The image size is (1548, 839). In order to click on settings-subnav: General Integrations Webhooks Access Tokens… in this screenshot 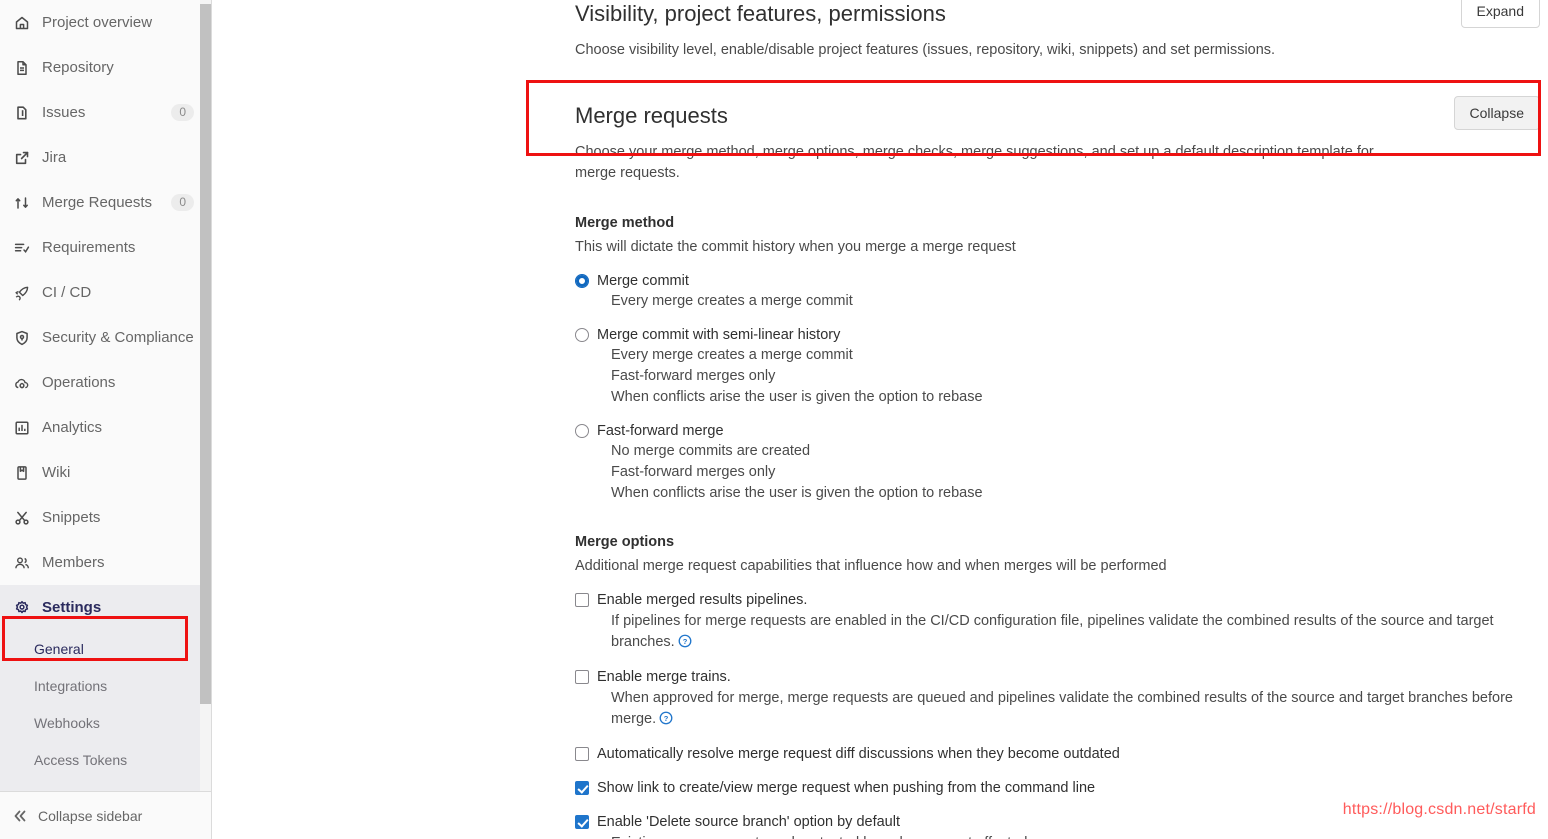, I will do `click(105, 722)`.